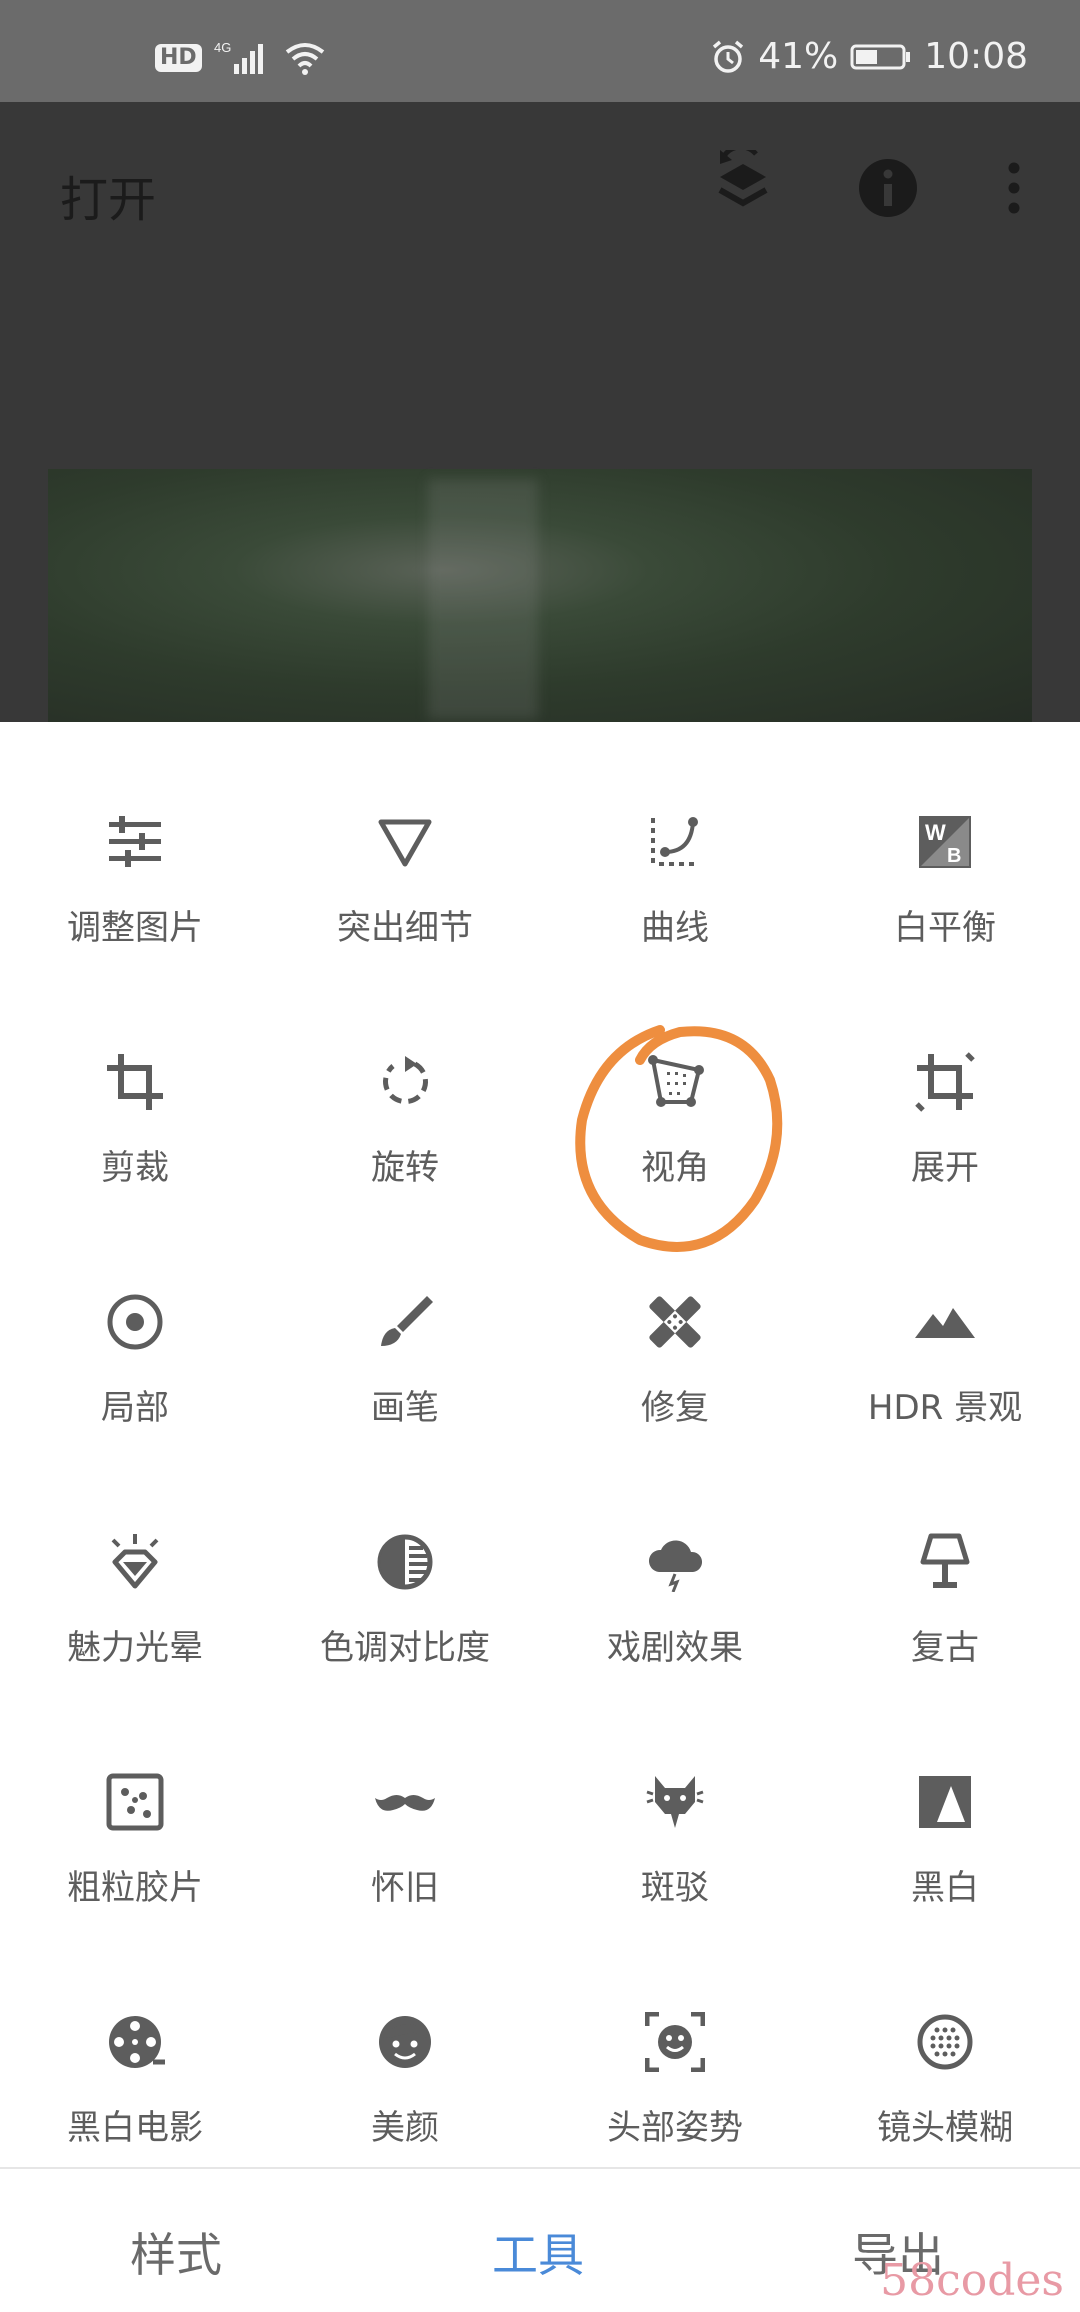 This screenshot has height=2312, width=1080. What do you see at coordinates (945, 2128) in the screenshot?
I see `tool-label: 镜头模糊` at bounding box center [945, 2128].